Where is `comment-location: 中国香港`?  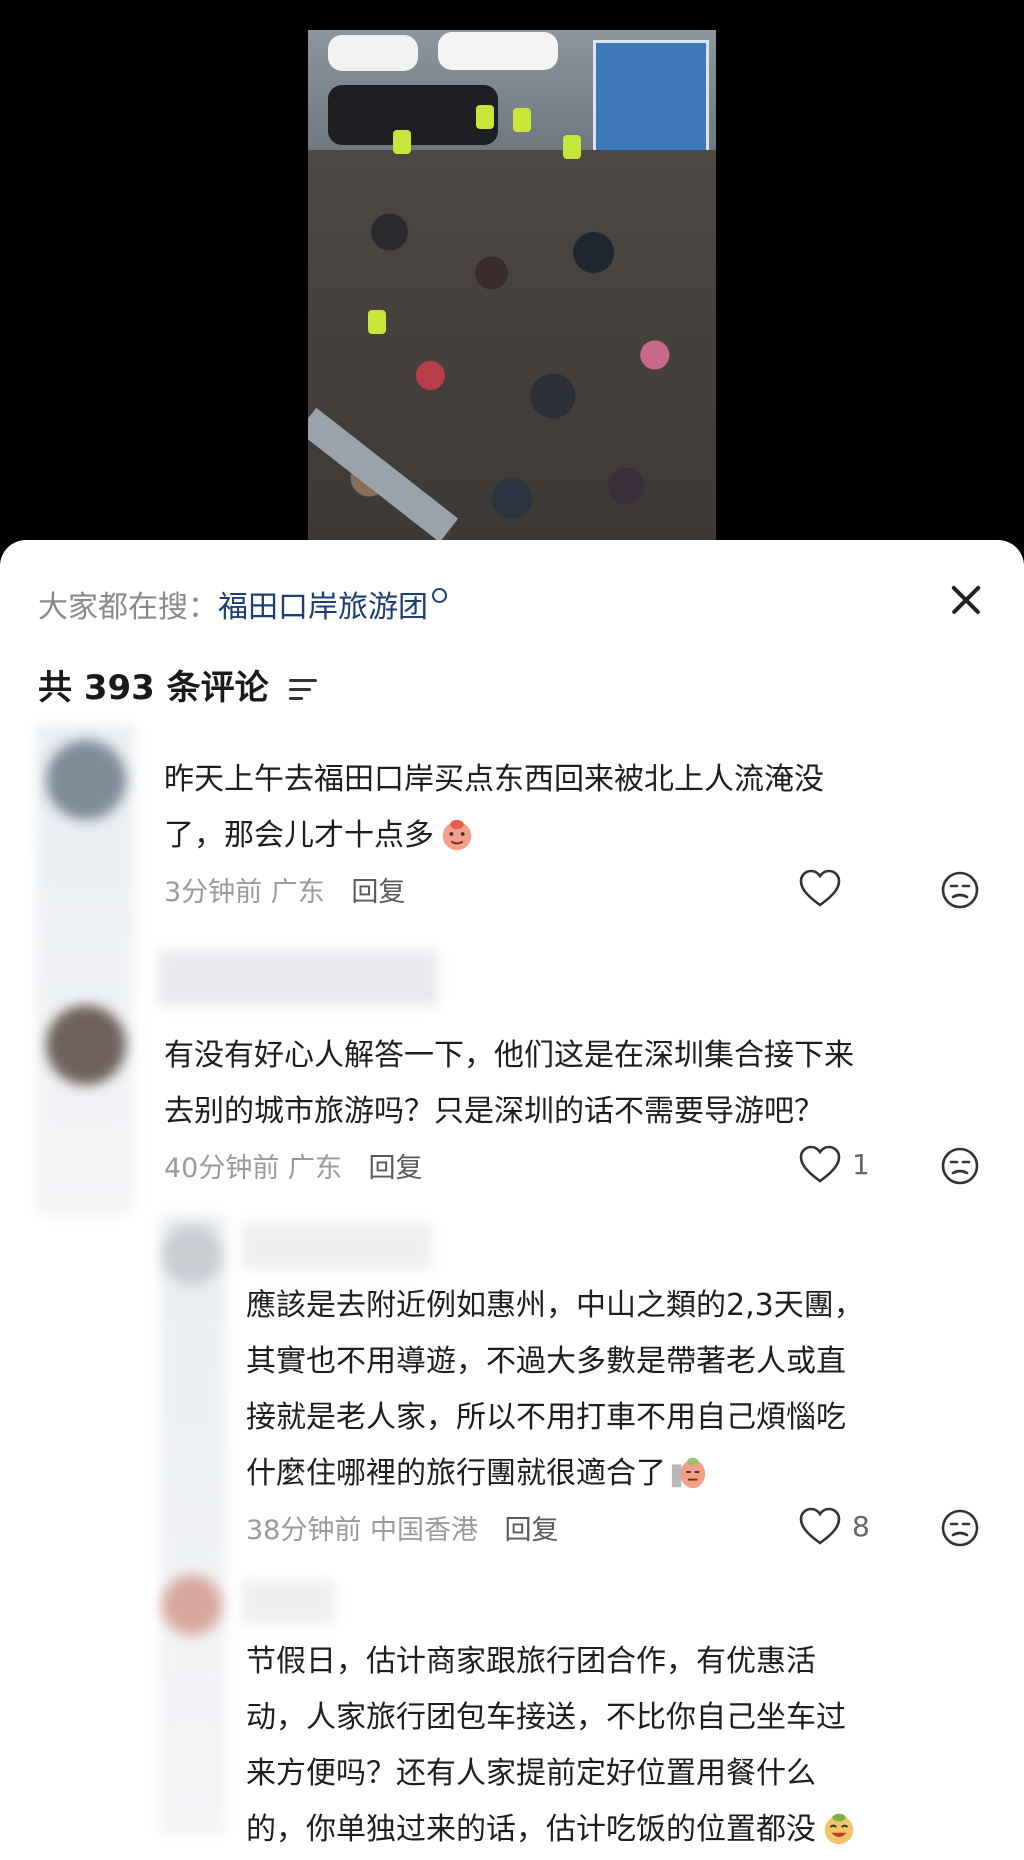 comment-location: 中国香港 is located at coordinates (423, 1530).